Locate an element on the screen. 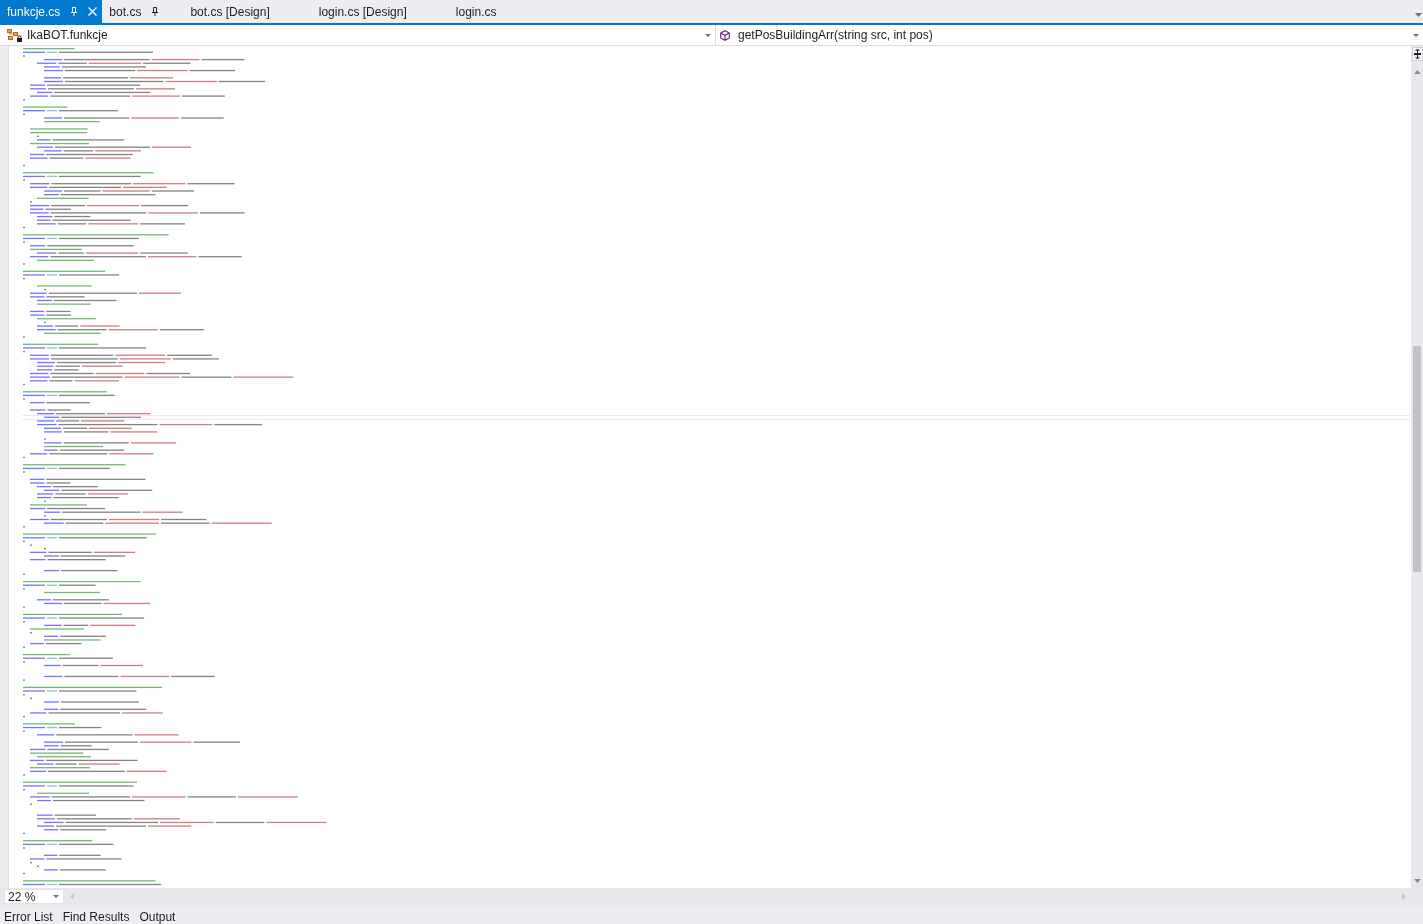 The width and height of the screenshot is (1423, 924). document-tab: bot.cs is located at coordinates (143, 11).